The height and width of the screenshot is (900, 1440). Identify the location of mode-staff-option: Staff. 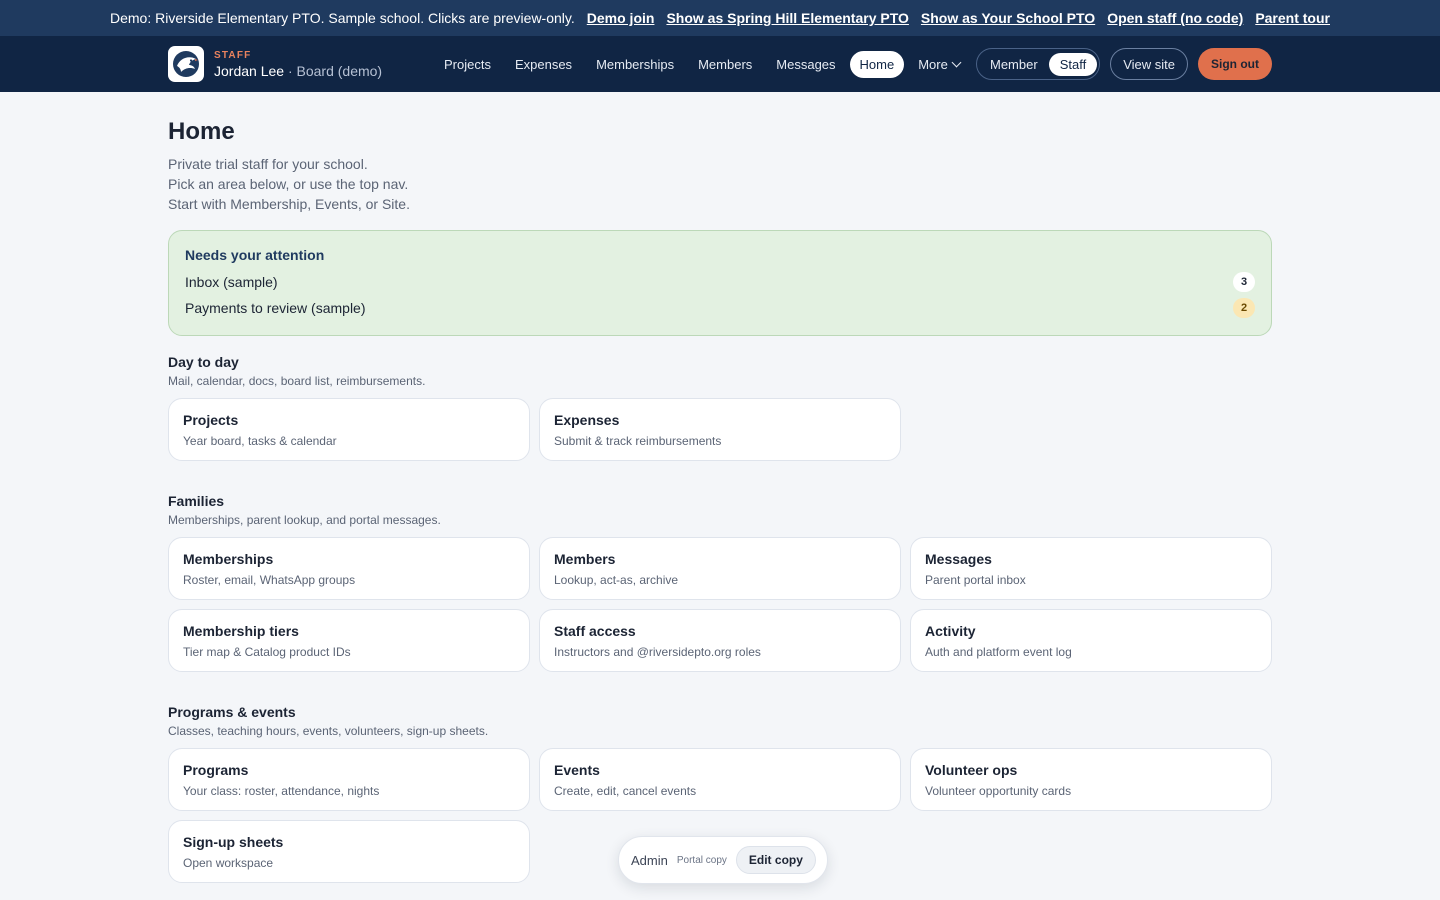
(1073, 64).